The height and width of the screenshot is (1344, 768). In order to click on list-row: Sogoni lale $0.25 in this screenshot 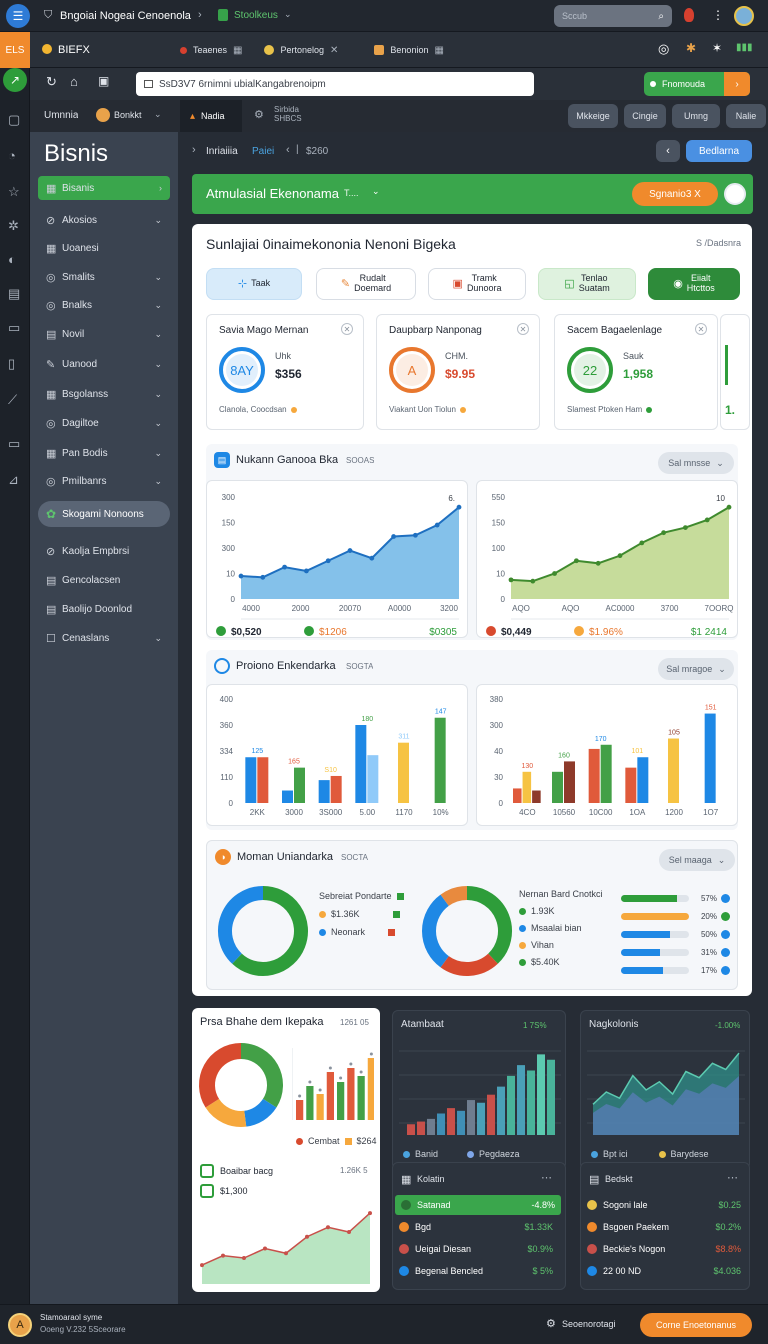, I will do `click(664, 1205)`.